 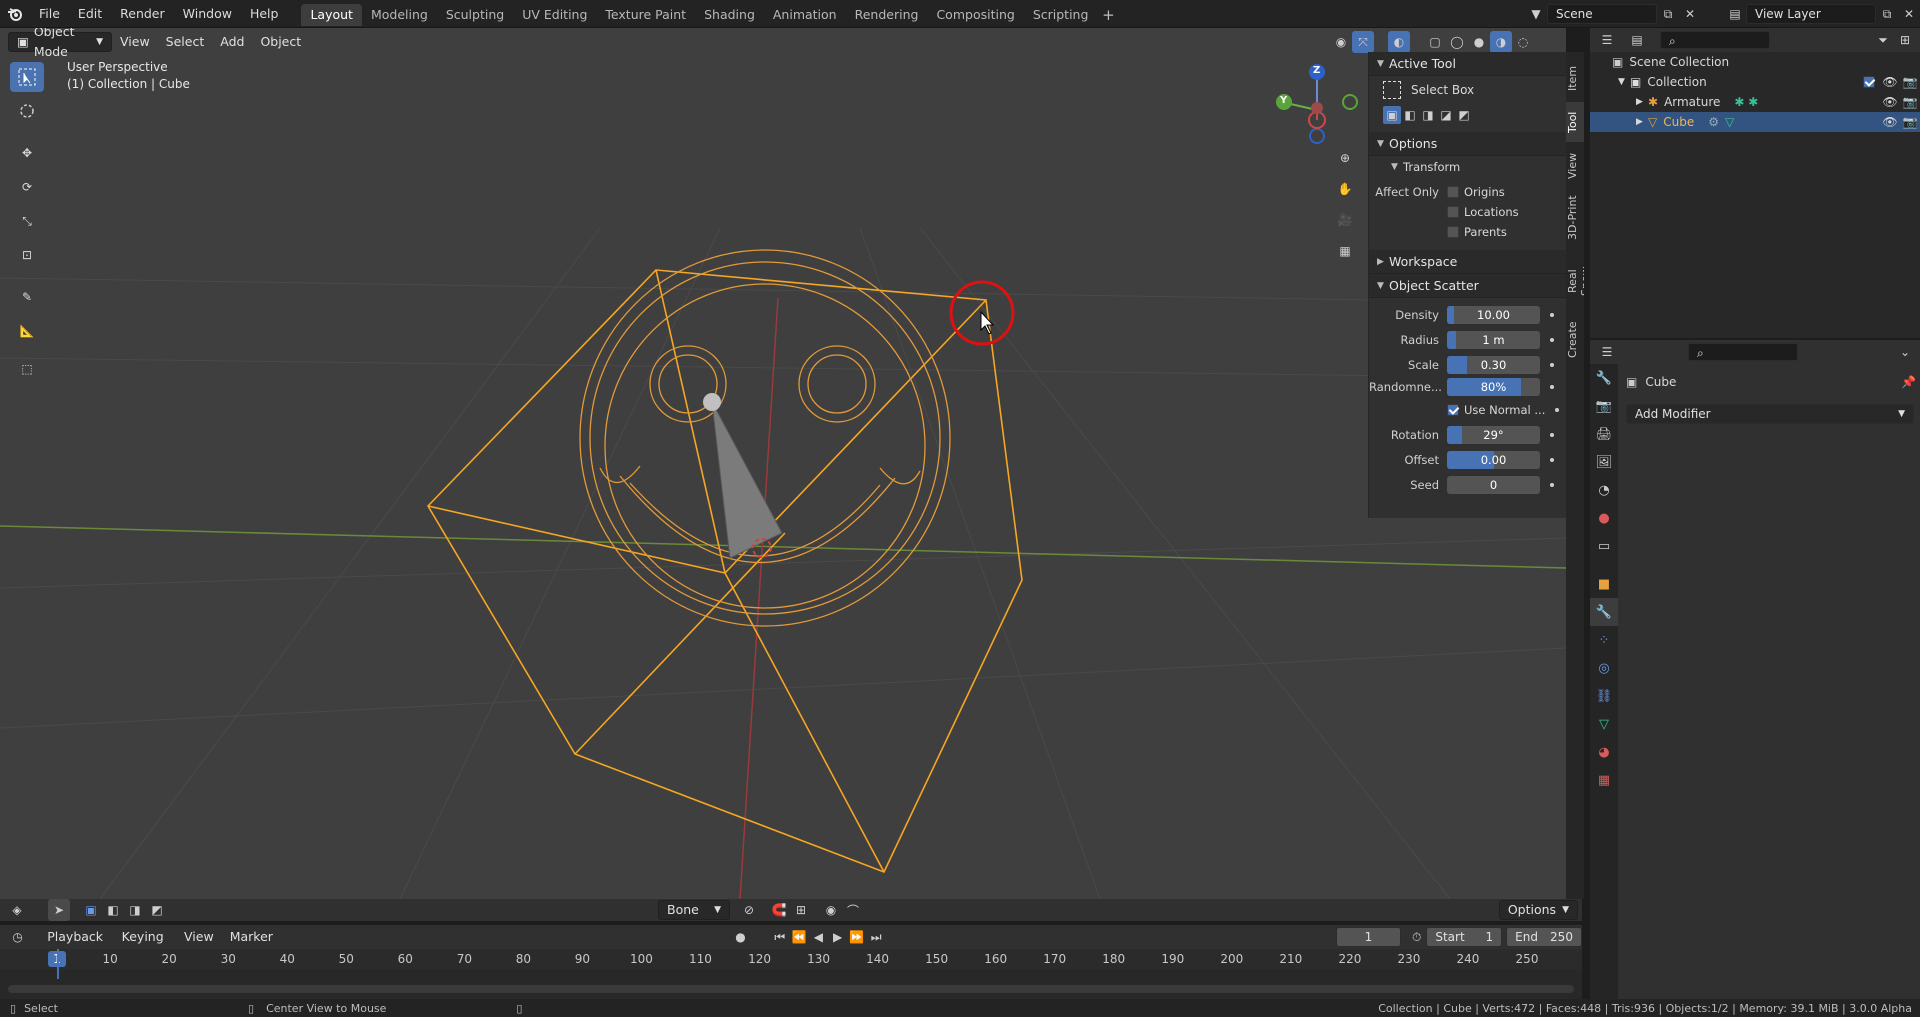 I want to click on transform-subpanel-header: ▼ Transform, so click(x=1467, y=167).